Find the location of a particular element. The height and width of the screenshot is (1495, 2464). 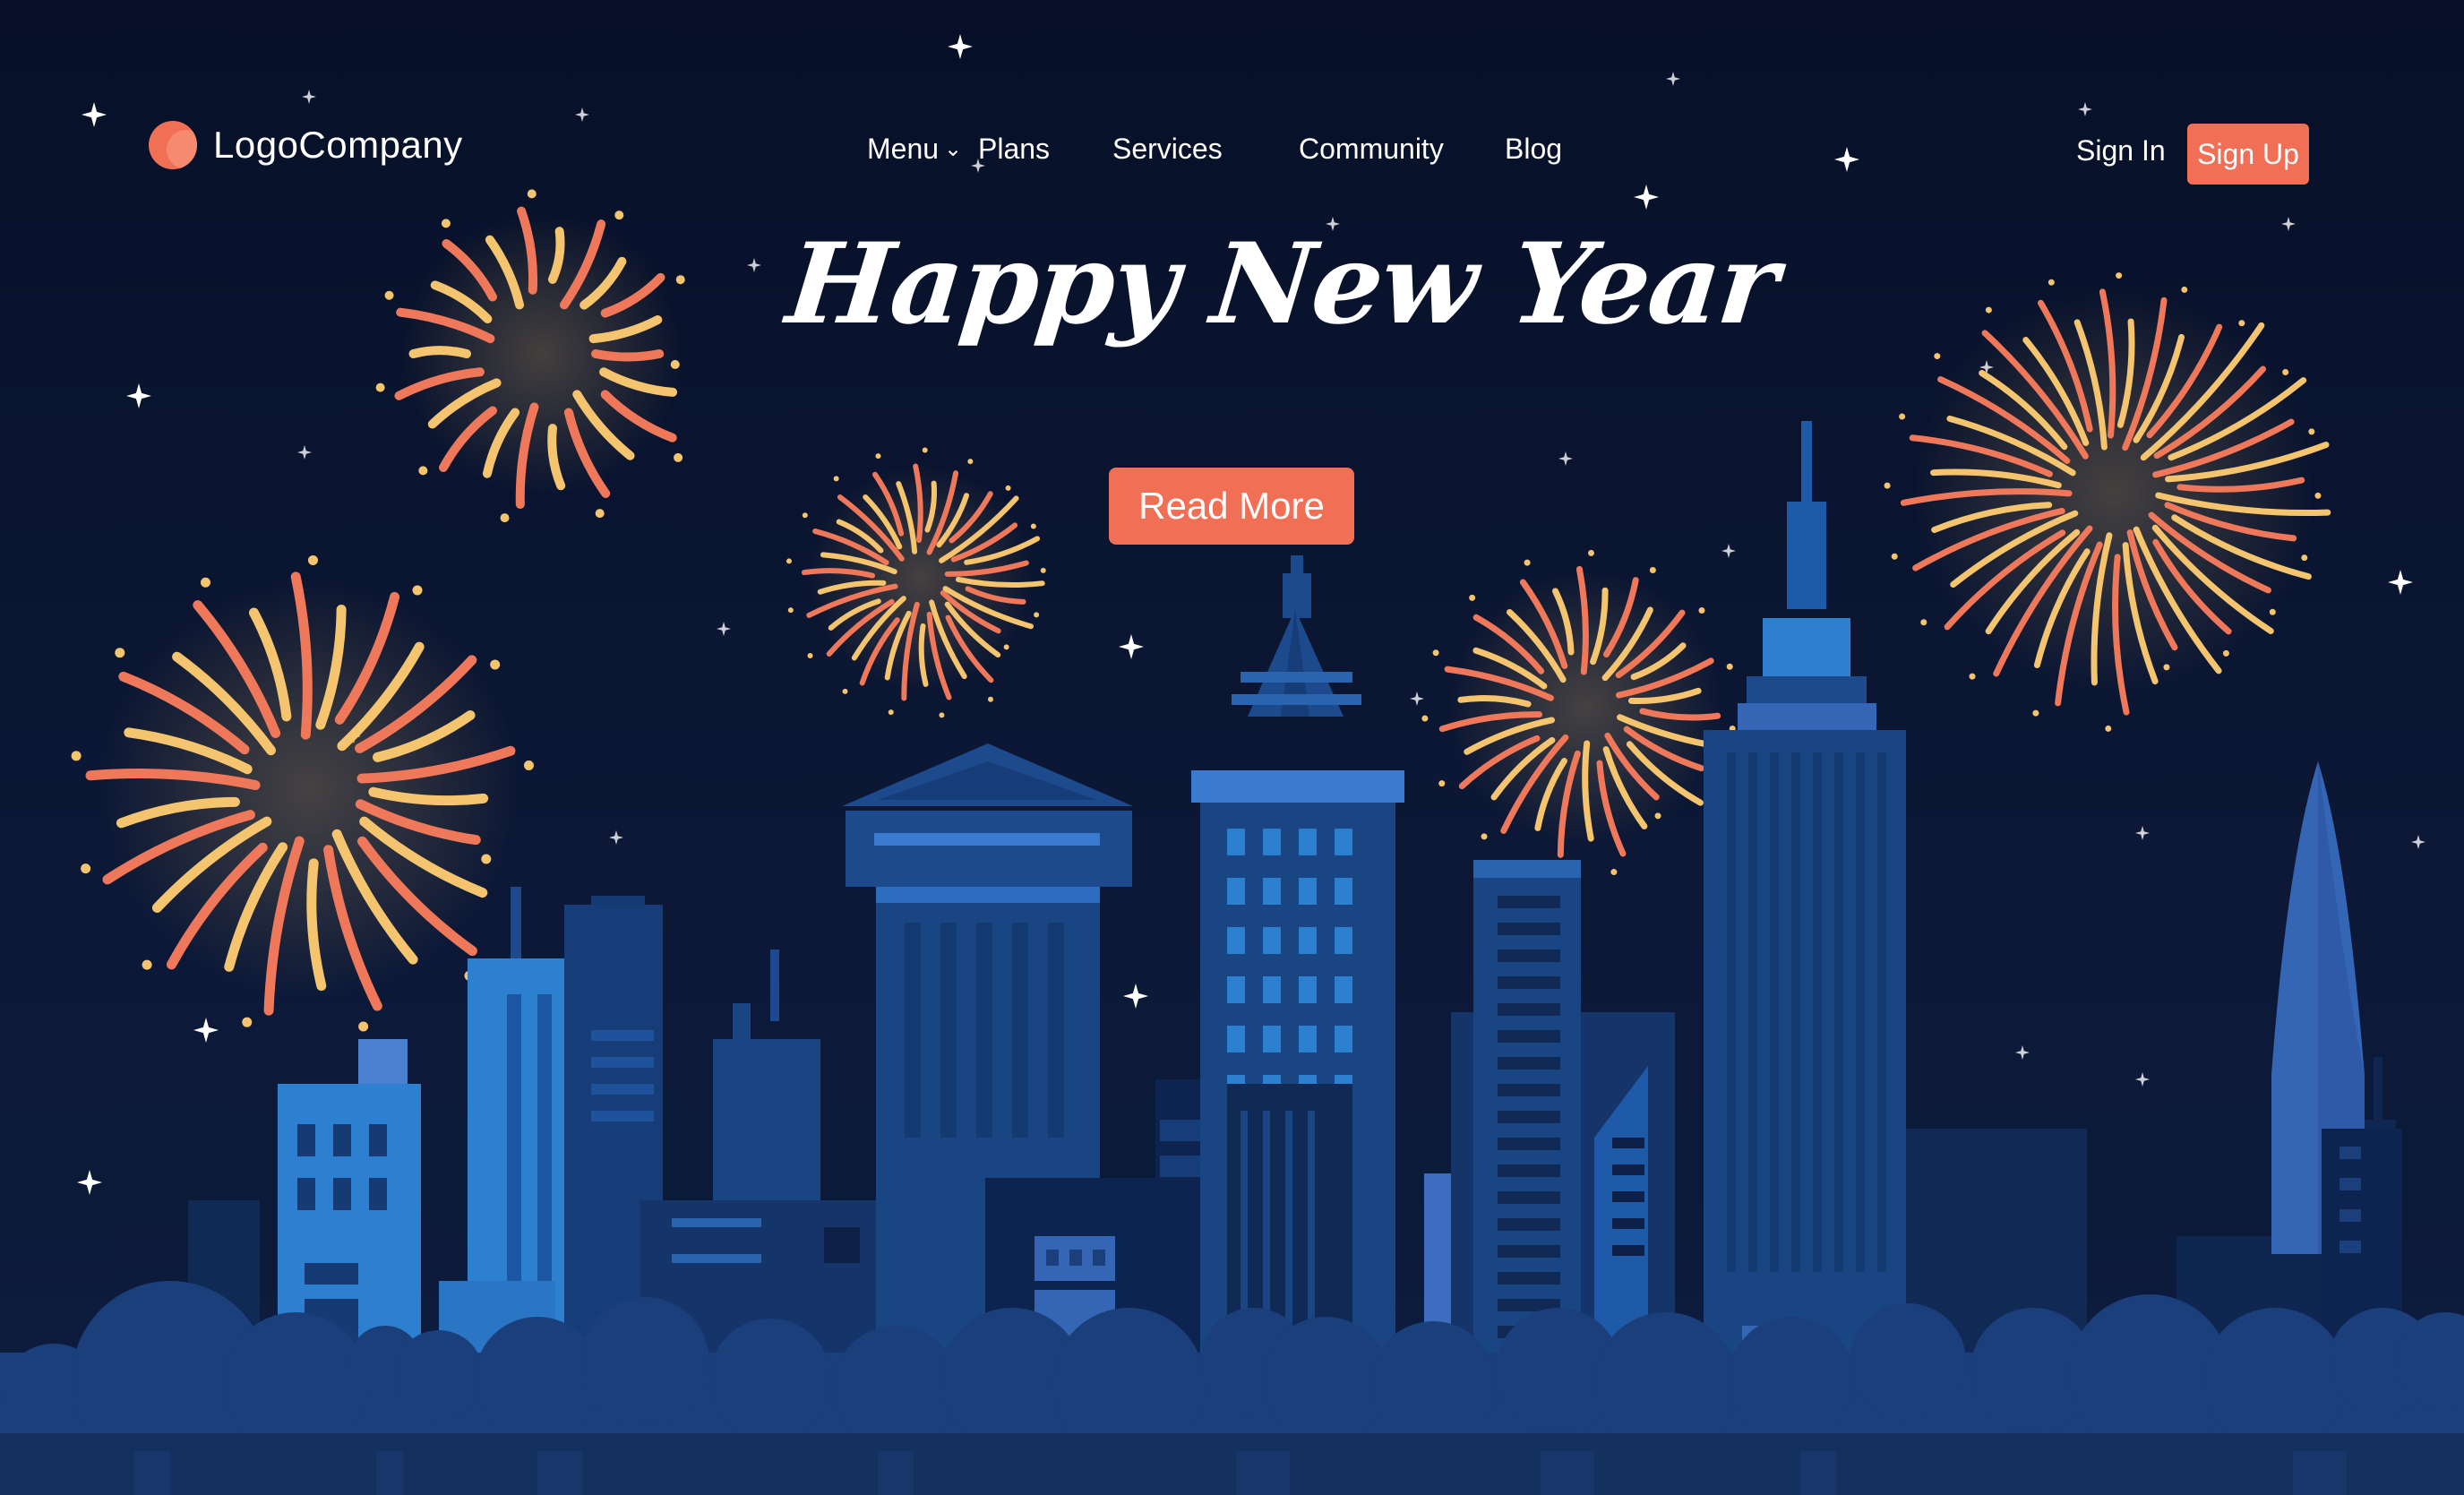

brand-logo: LogoCompany is located at coordinates (306, 145).